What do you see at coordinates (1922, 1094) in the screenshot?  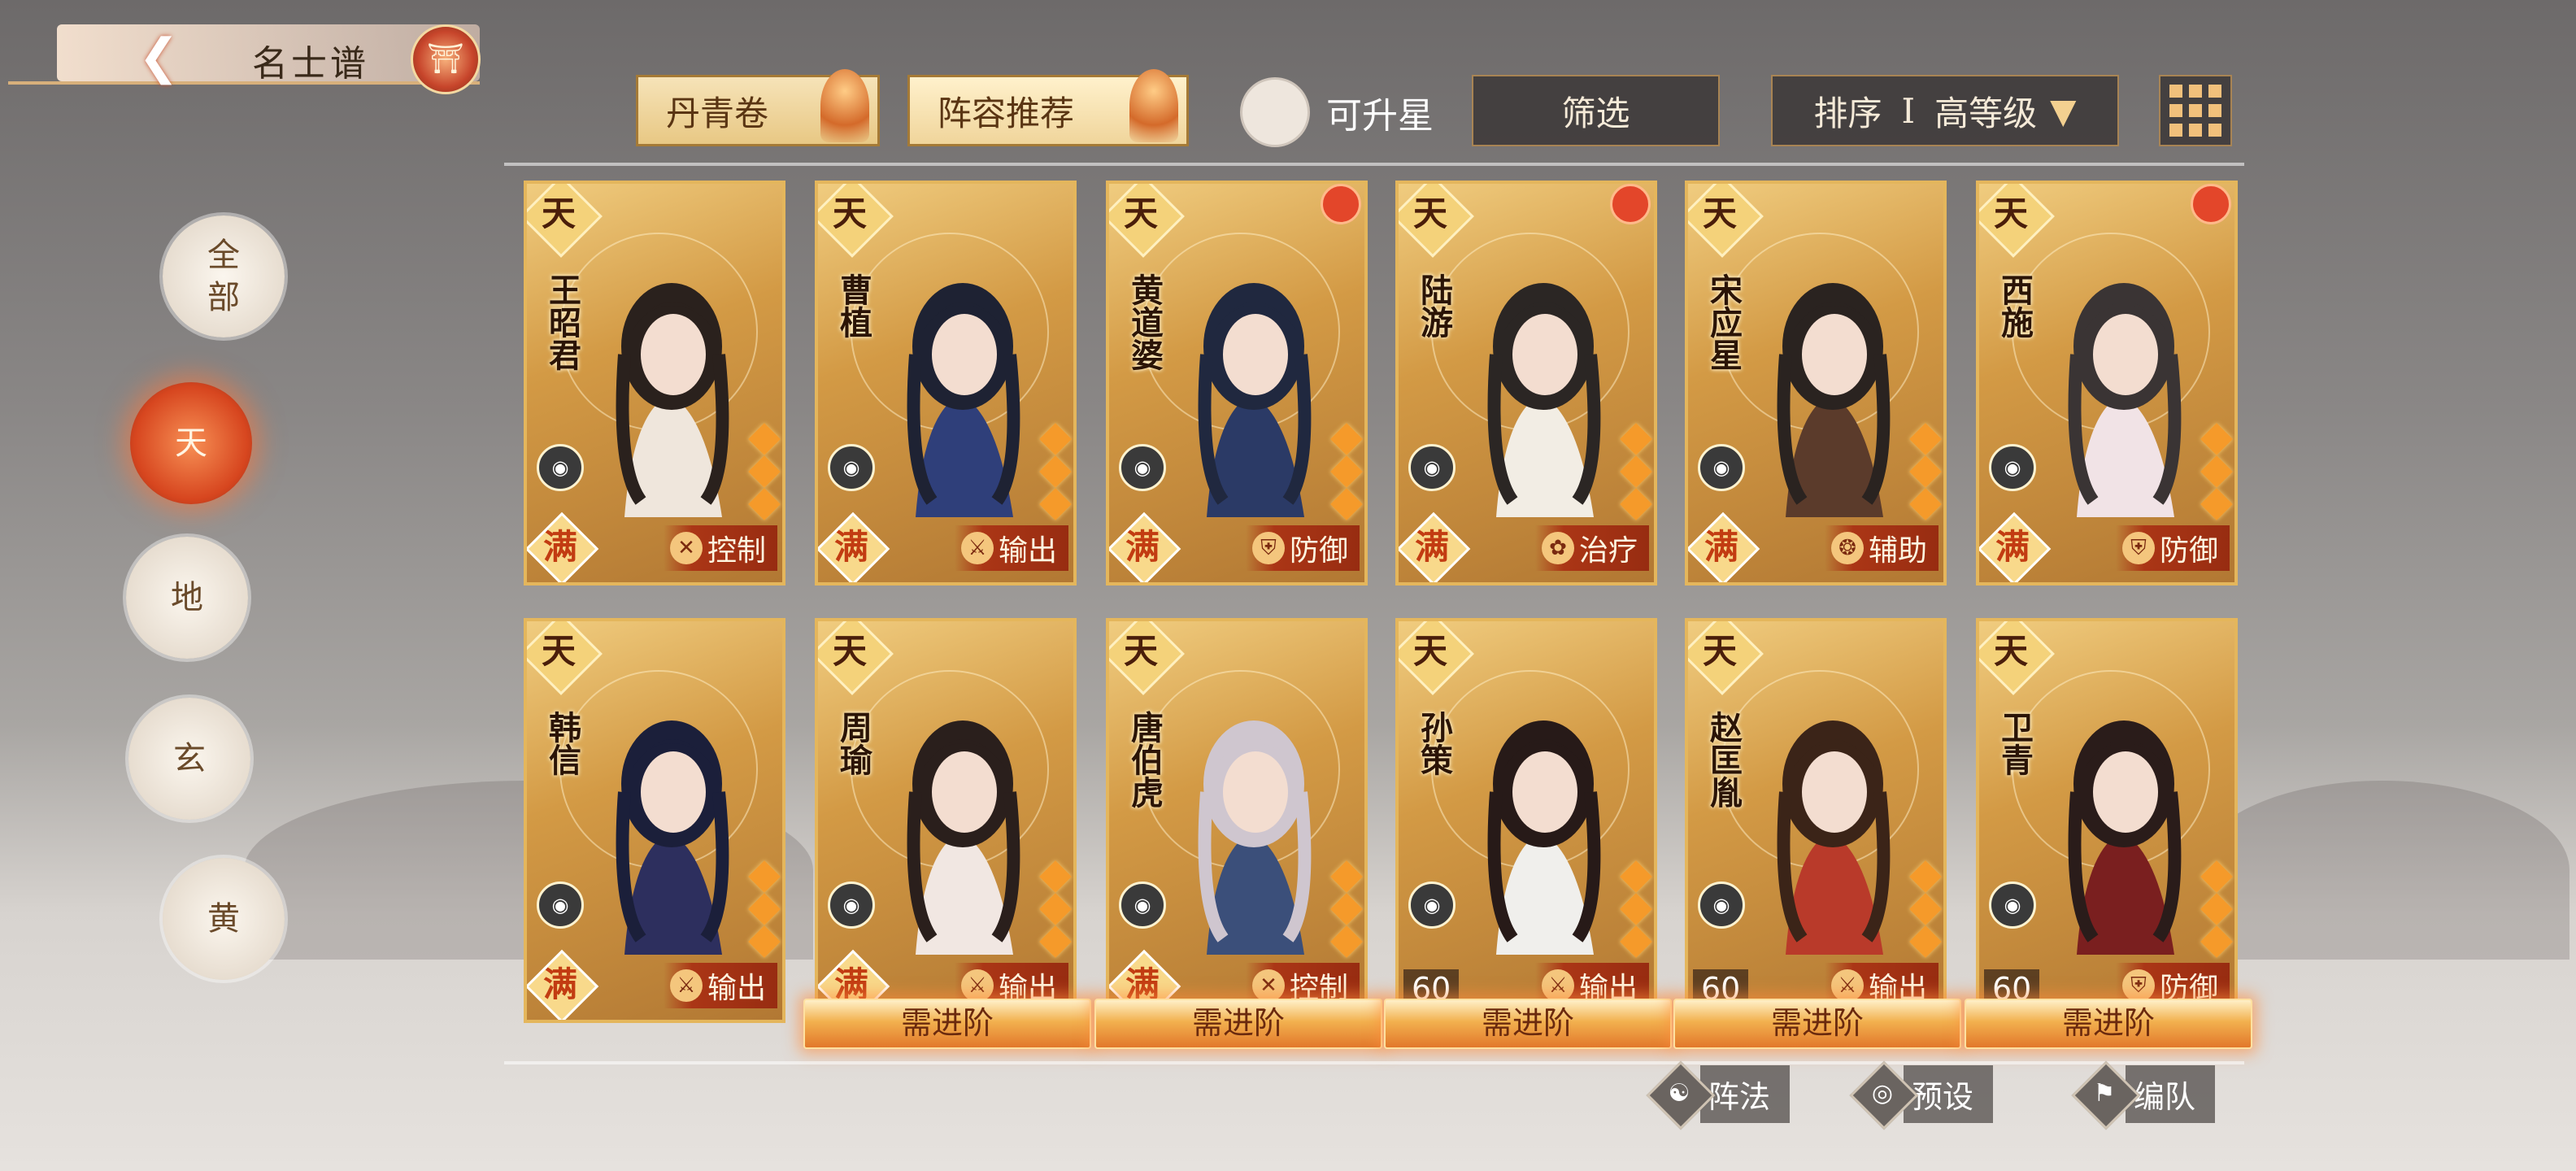 I see `preset-button: ◎ 预设` at bounding box center [1922, 1094].